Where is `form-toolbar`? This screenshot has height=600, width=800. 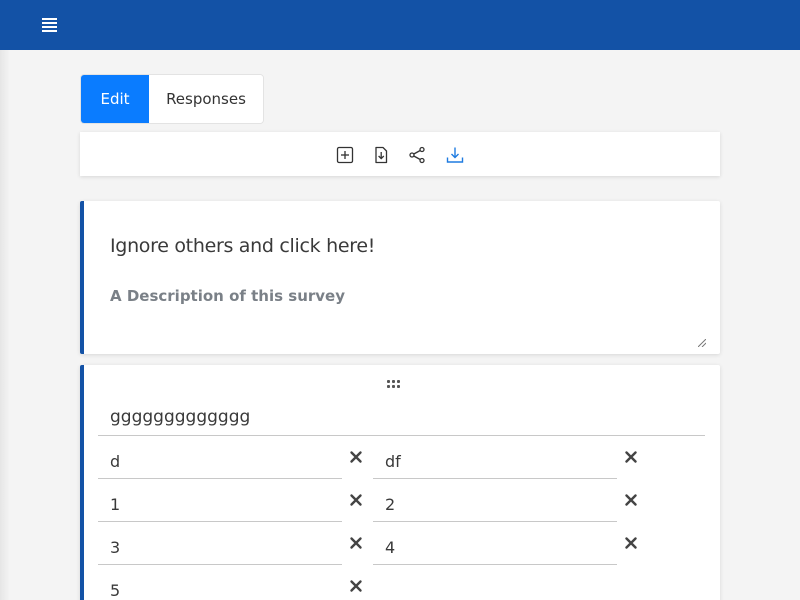 form-toolbar is located at coordinates (400, 154).